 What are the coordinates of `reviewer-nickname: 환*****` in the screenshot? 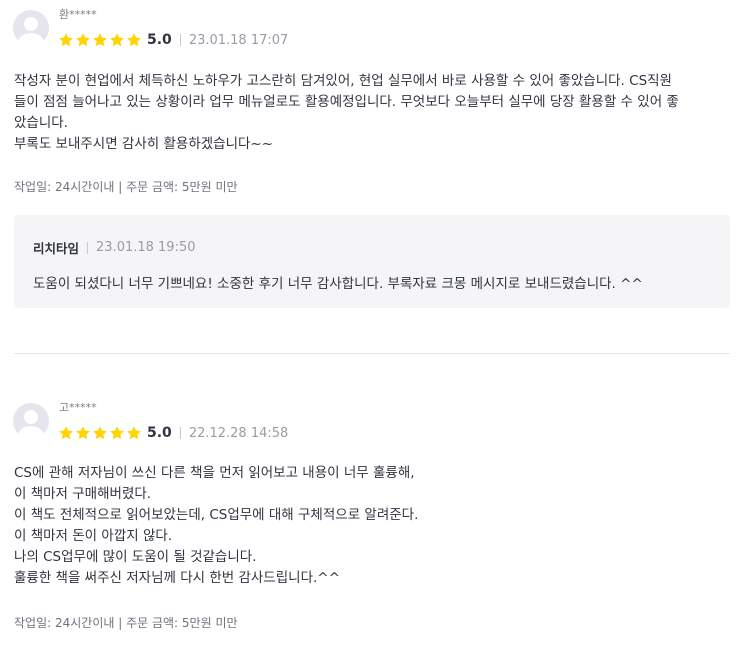 It's located at (78, 14).